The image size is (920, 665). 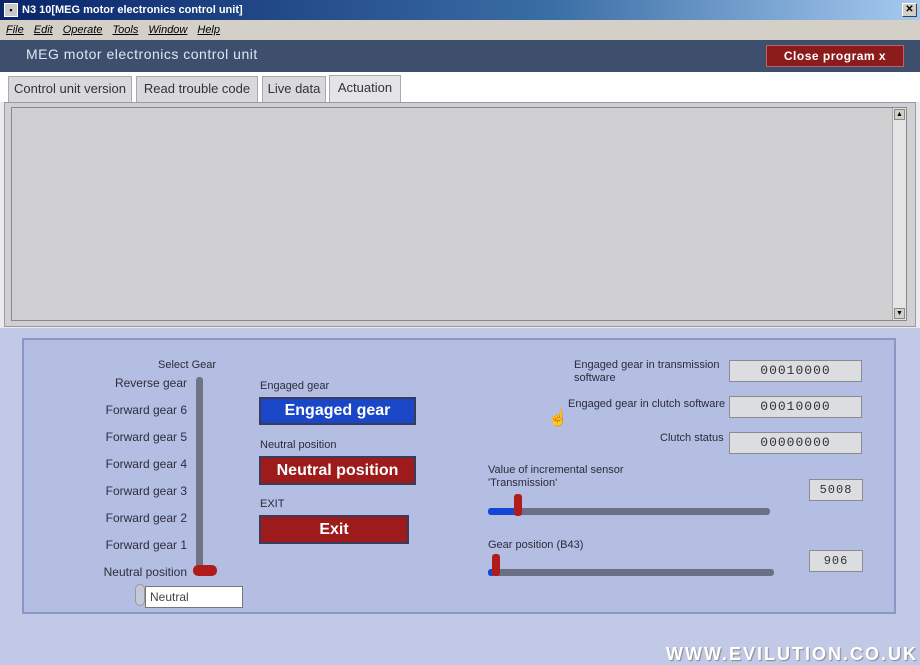 What do you see at coordinates (208, 30) in the screenshot?
I see `menu-help: Help` at bounding box center [208, 30].